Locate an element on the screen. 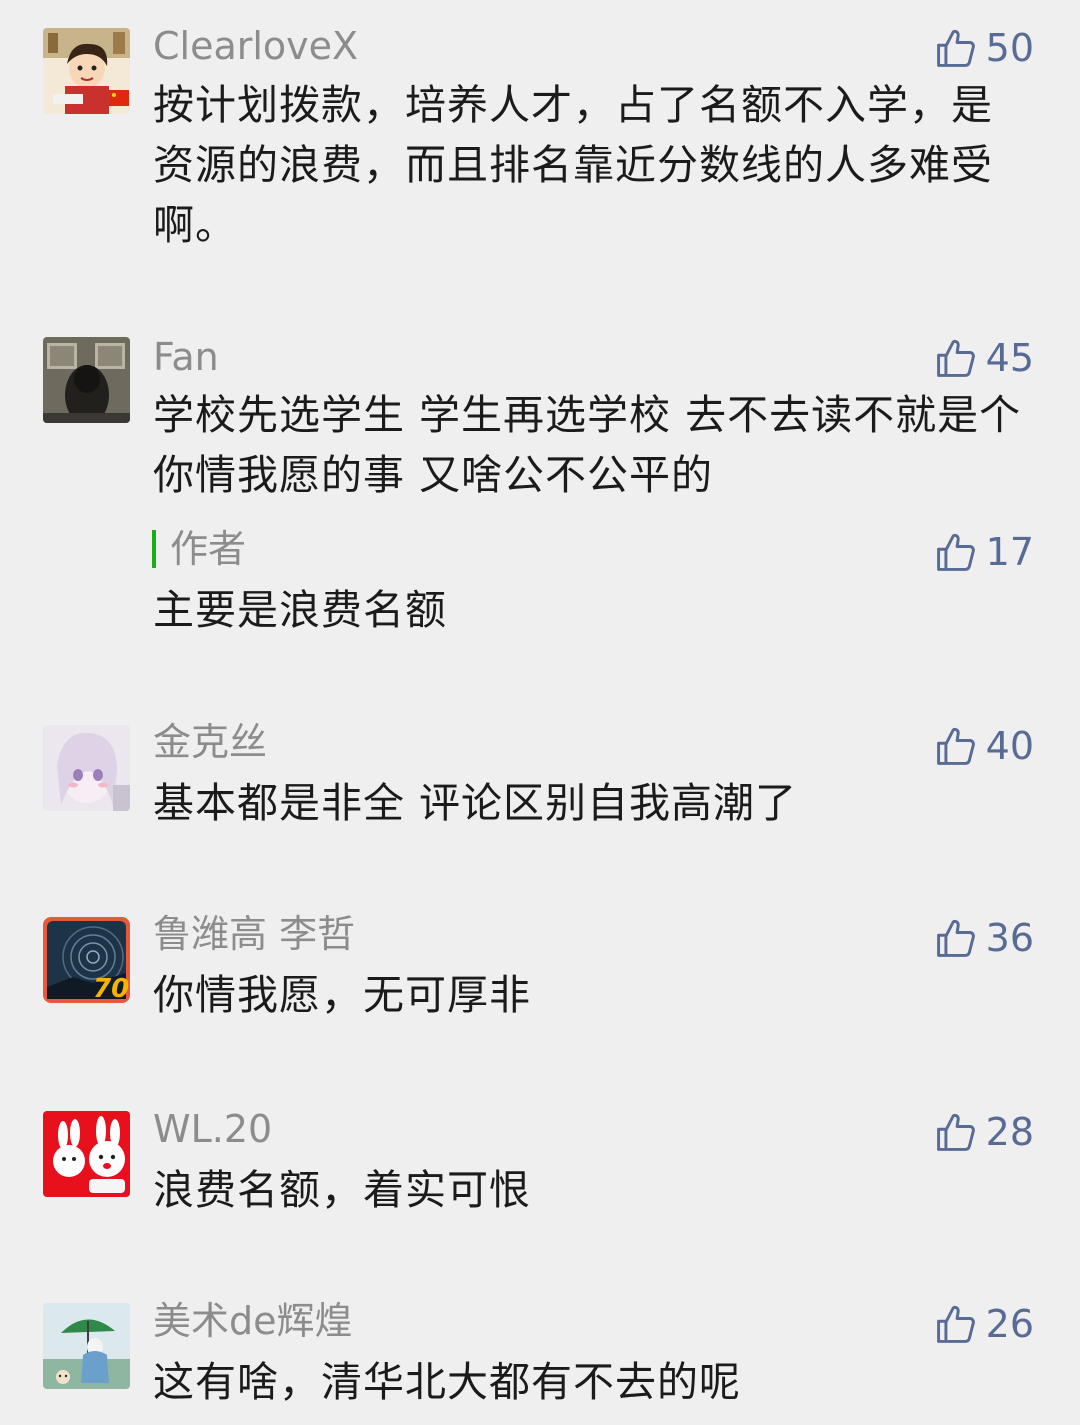 Image resolution: width=1080 pixels, height=1425 pixels. like-button: 36 is located at coordinates (984, 938).